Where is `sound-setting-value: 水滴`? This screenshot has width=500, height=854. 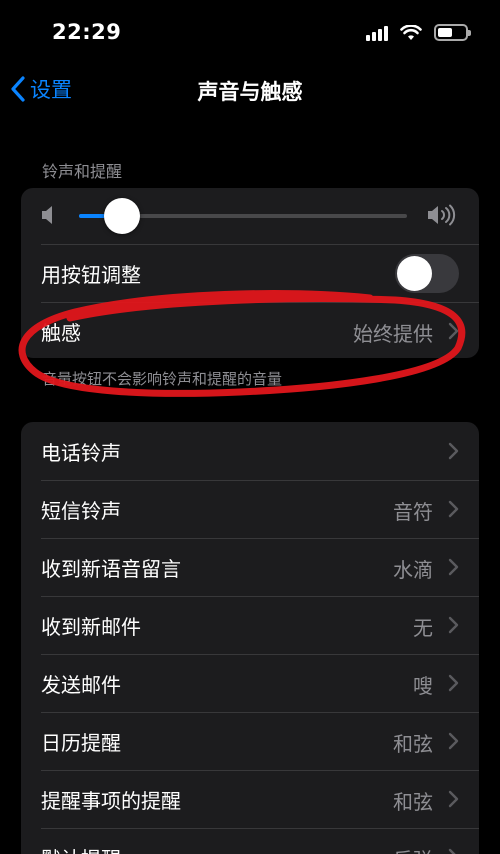 sound-setting-value: 水滴 is located at coordinates (413, 570).